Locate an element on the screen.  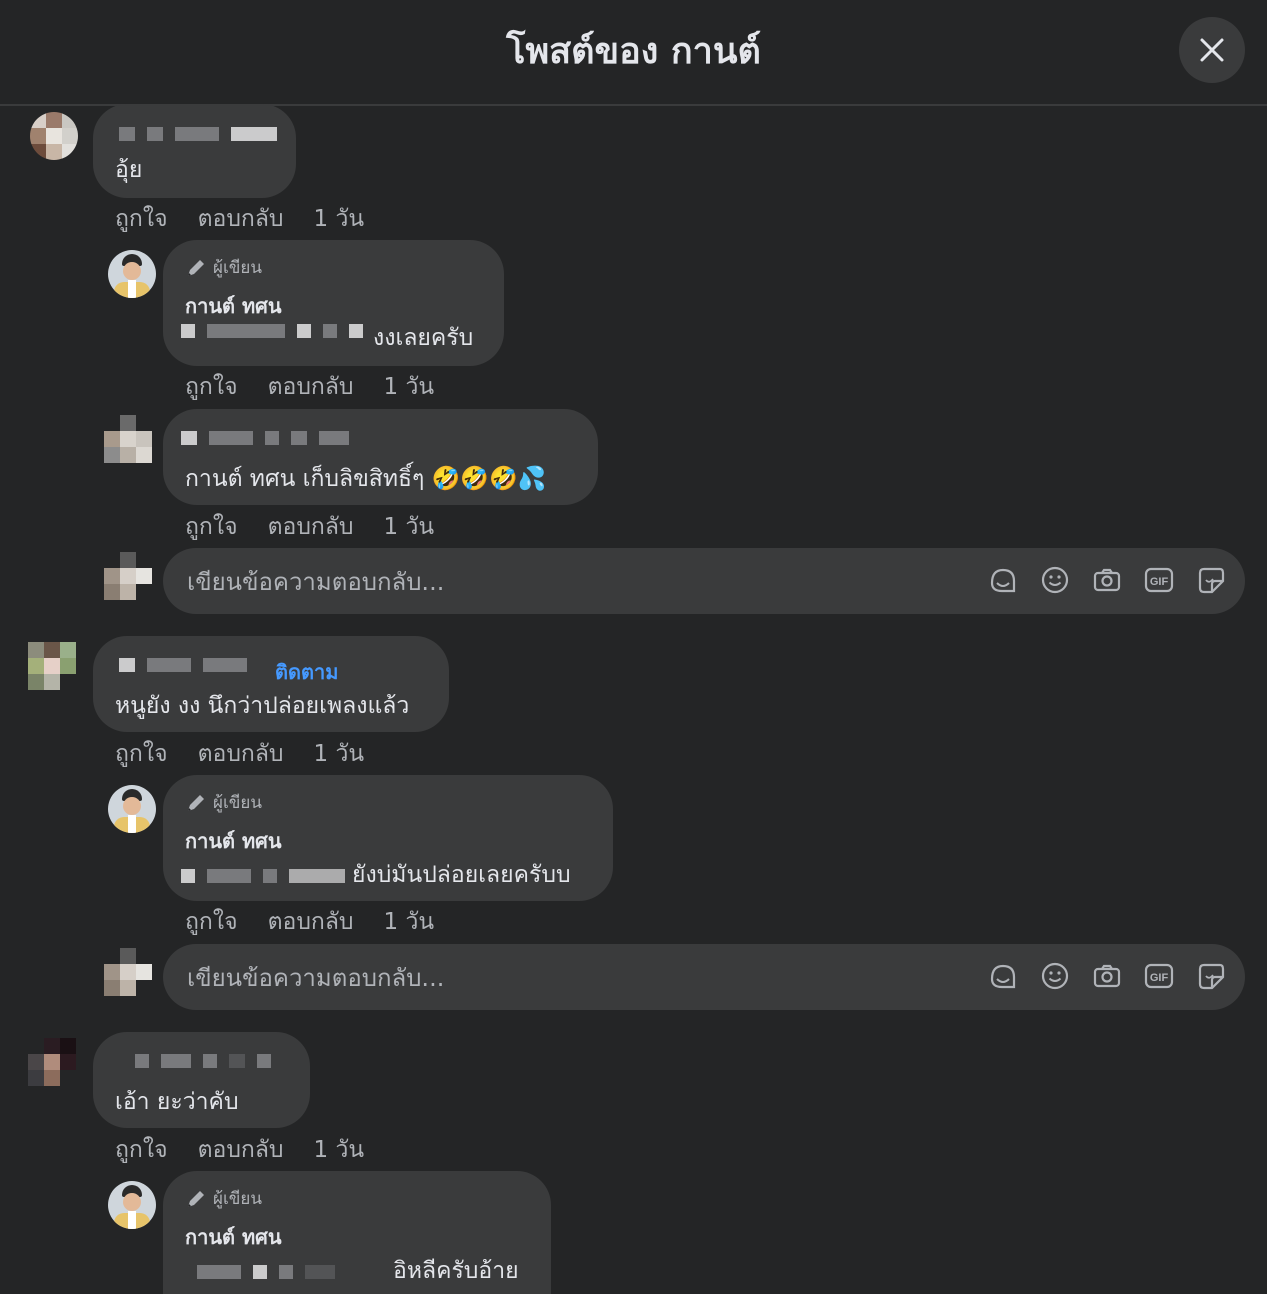
dialog-title: โพสต์ของ กานต์ is located at coordinates (633, 51).